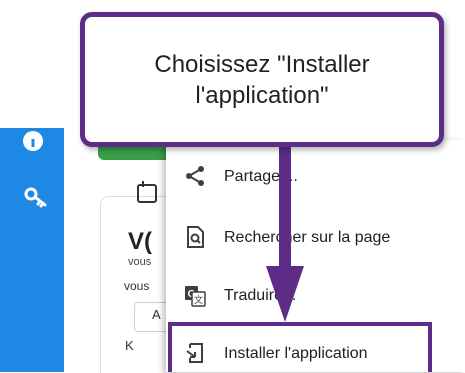 The image size is (465, 373). What do you see at coordinates (147, 192) in the screenshot?
I see `calendar-icon` at bounding box center [147, 192].